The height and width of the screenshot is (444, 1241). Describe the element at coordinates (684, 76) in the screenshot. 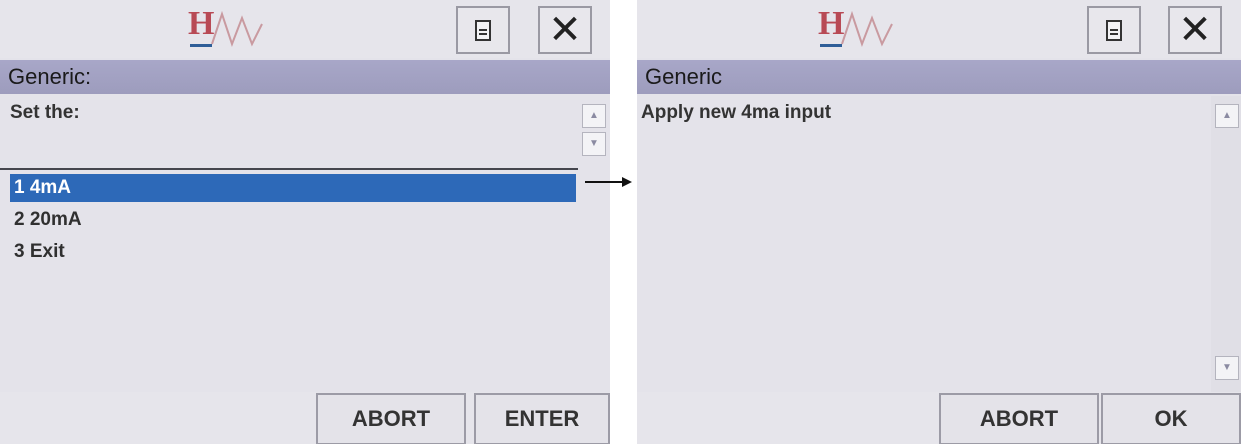

I see `screen-title: Generic` at that location.